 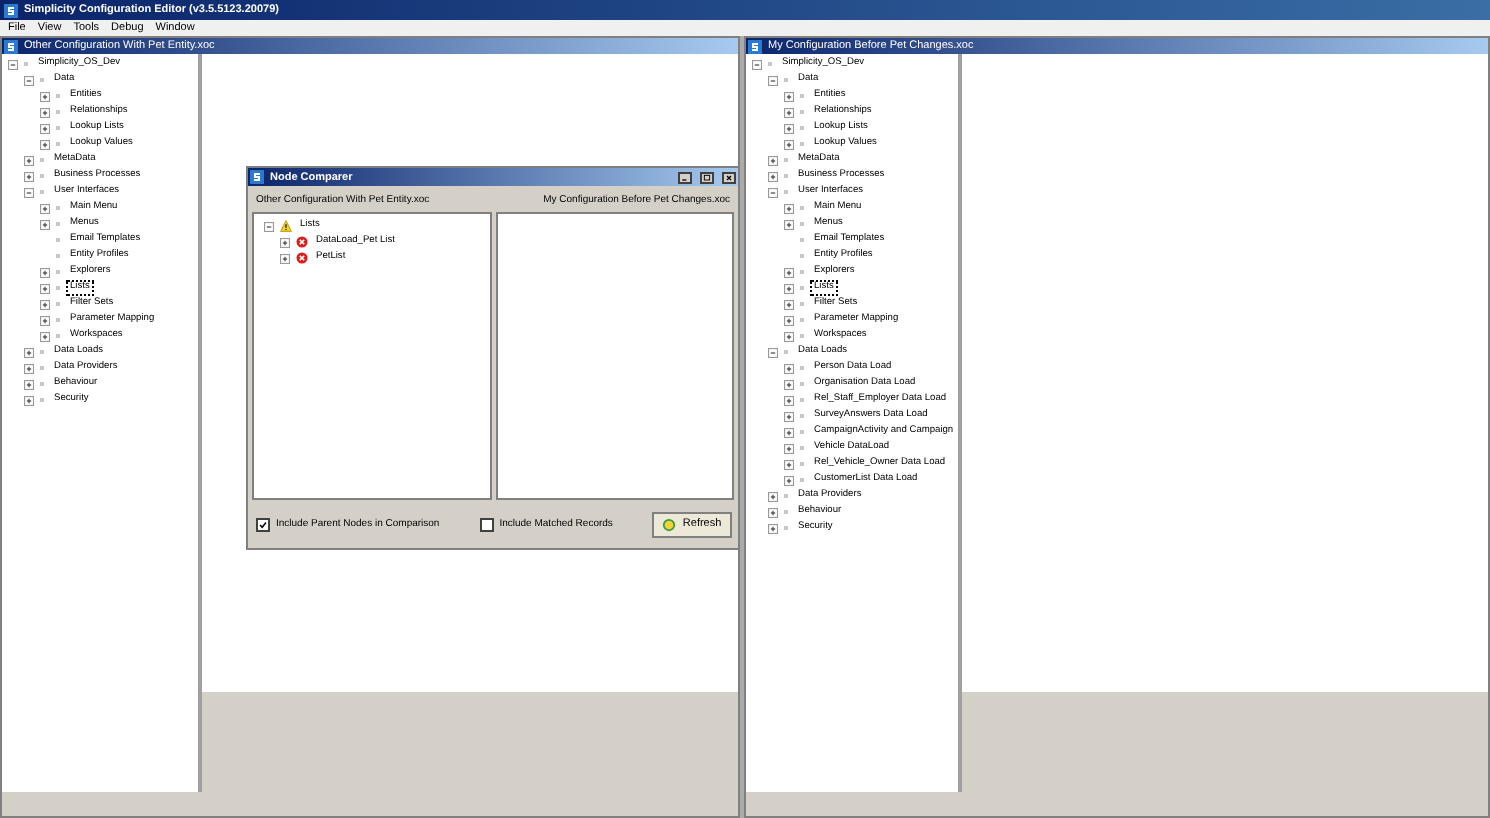 I want to click on minimize-button, so click(x=685, y=177).